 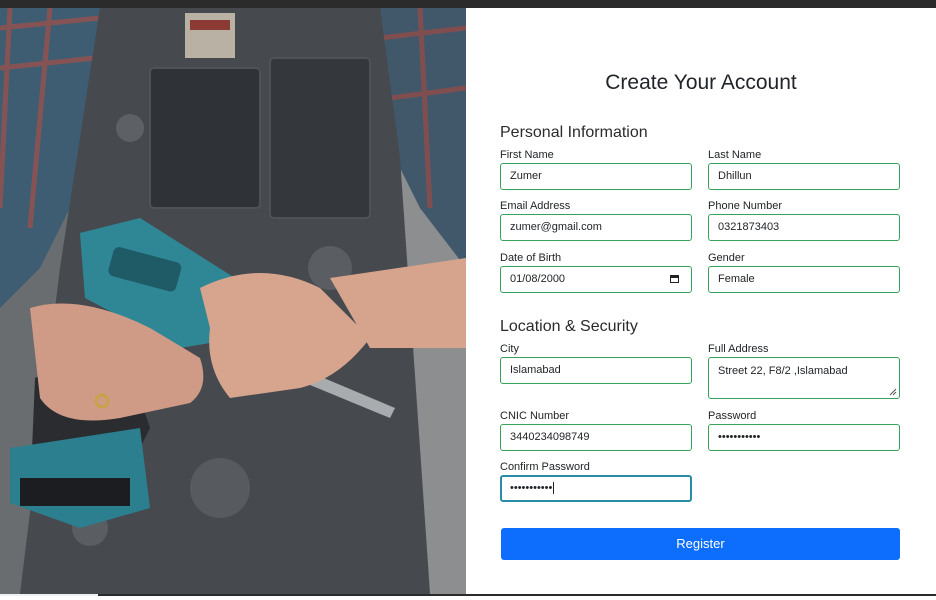 I want to click on cnic-input: 3440234098749, so click(x=596, y=437).